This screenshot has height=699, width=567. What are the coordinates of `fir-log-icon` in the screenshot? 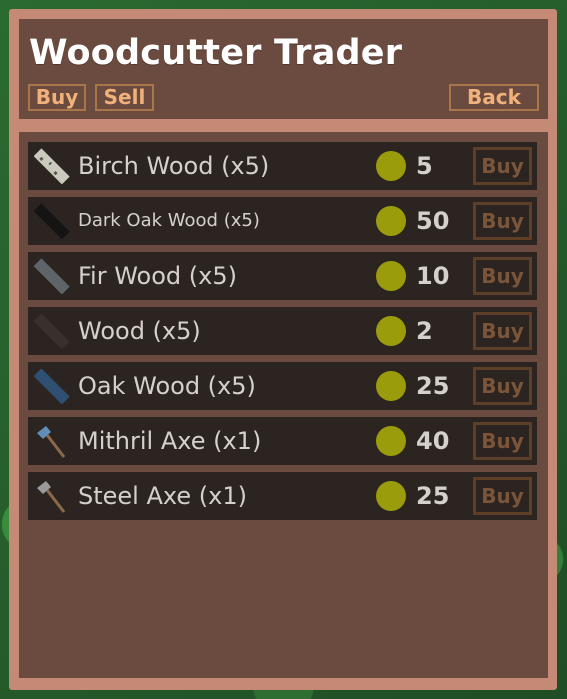 It's located at (52, 276).